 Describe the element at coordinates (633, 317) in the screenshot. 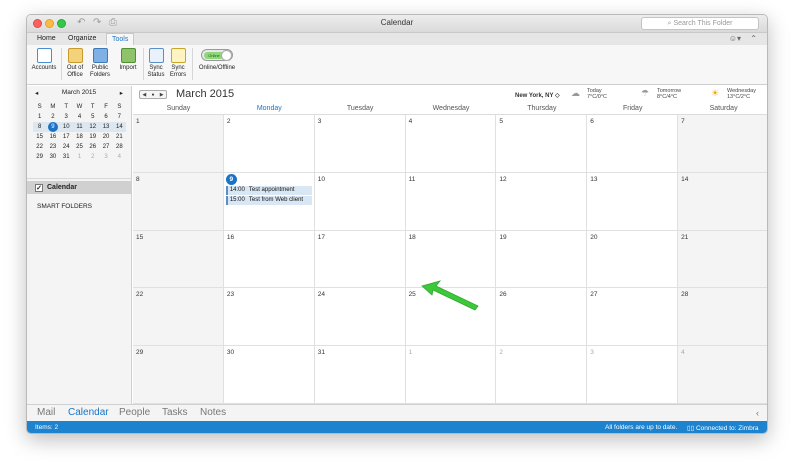

I see `day-cell: 27` at that location.